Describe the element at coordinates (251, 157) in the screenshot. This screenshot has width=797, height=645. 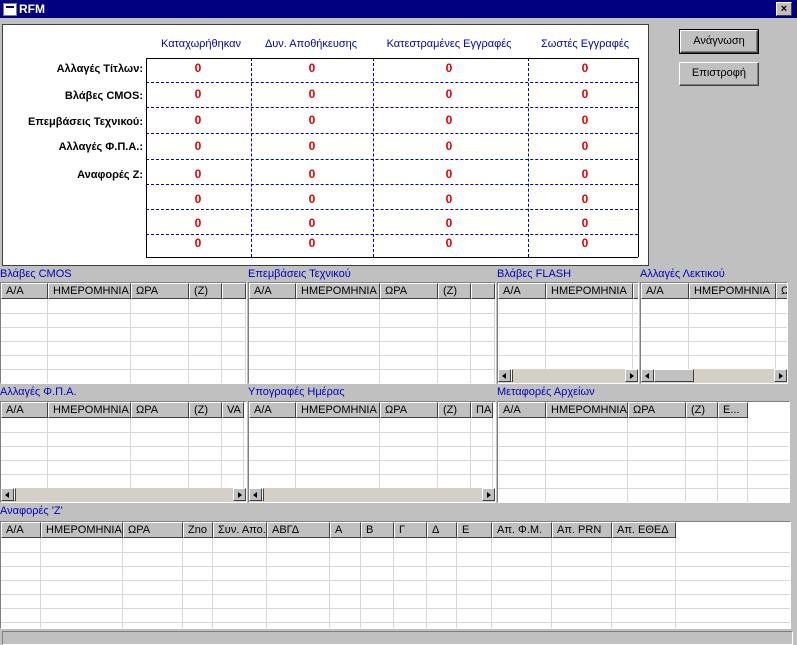
I see `column-divider` at that location.